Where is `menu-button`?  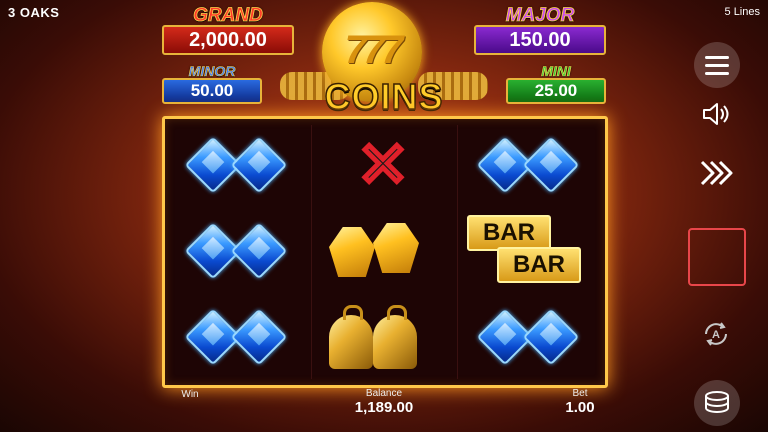
menu-button is located at coordinates (717, 65).